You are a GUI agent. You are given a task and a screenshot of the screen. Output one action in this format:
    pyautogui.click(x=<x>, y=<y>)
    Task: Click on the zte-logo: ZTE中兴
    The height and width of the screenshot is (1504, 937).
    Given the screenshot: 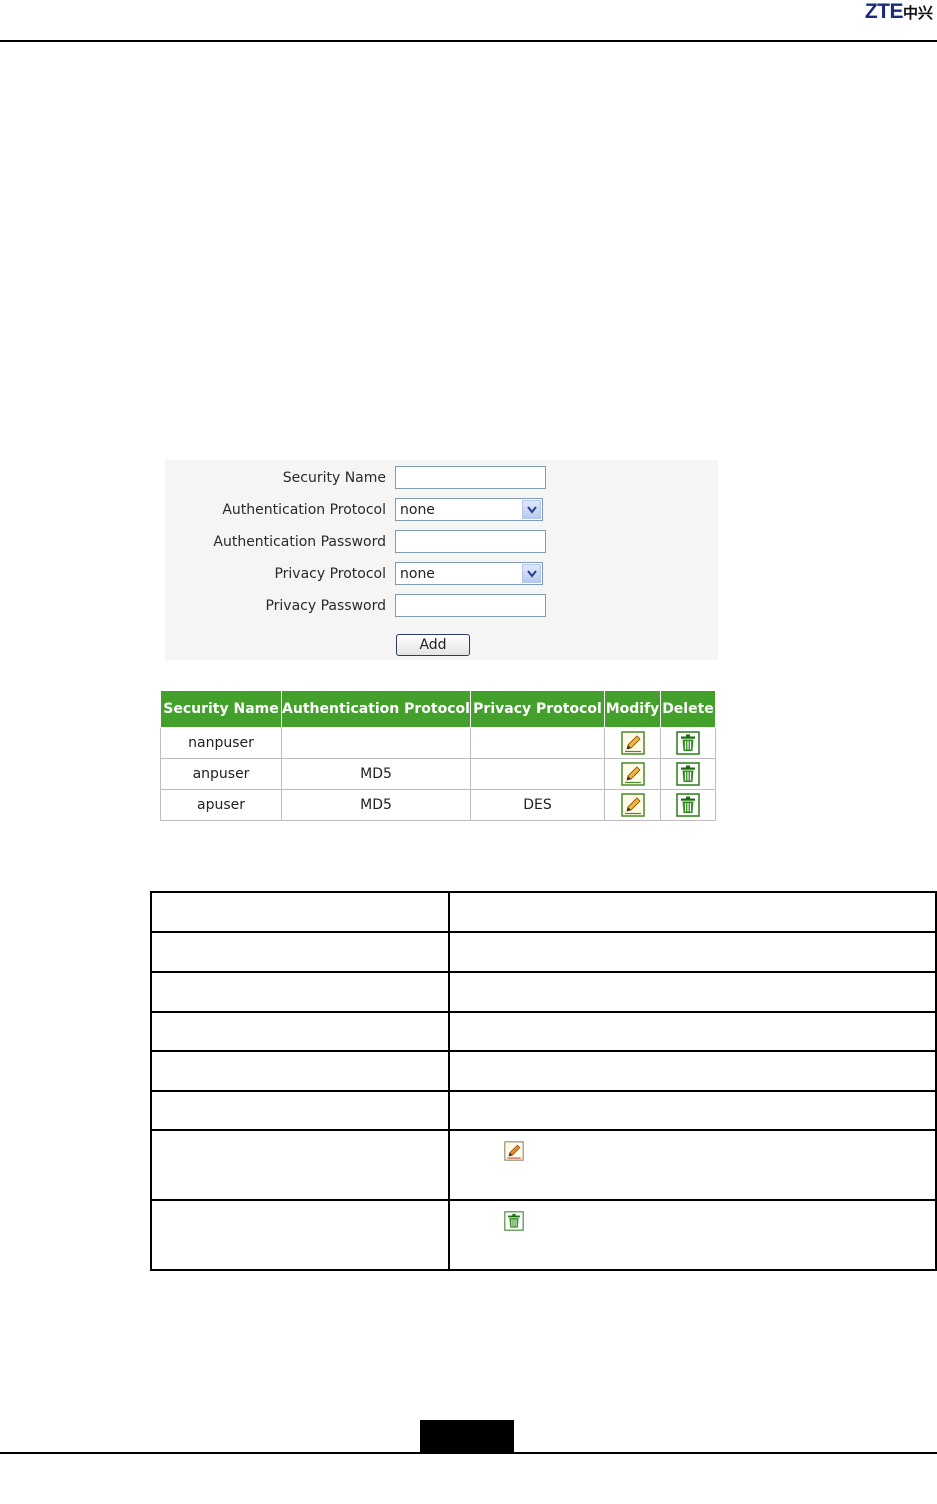 What is the action you would take?
    pyautogui.click(x=899, y=12)
    